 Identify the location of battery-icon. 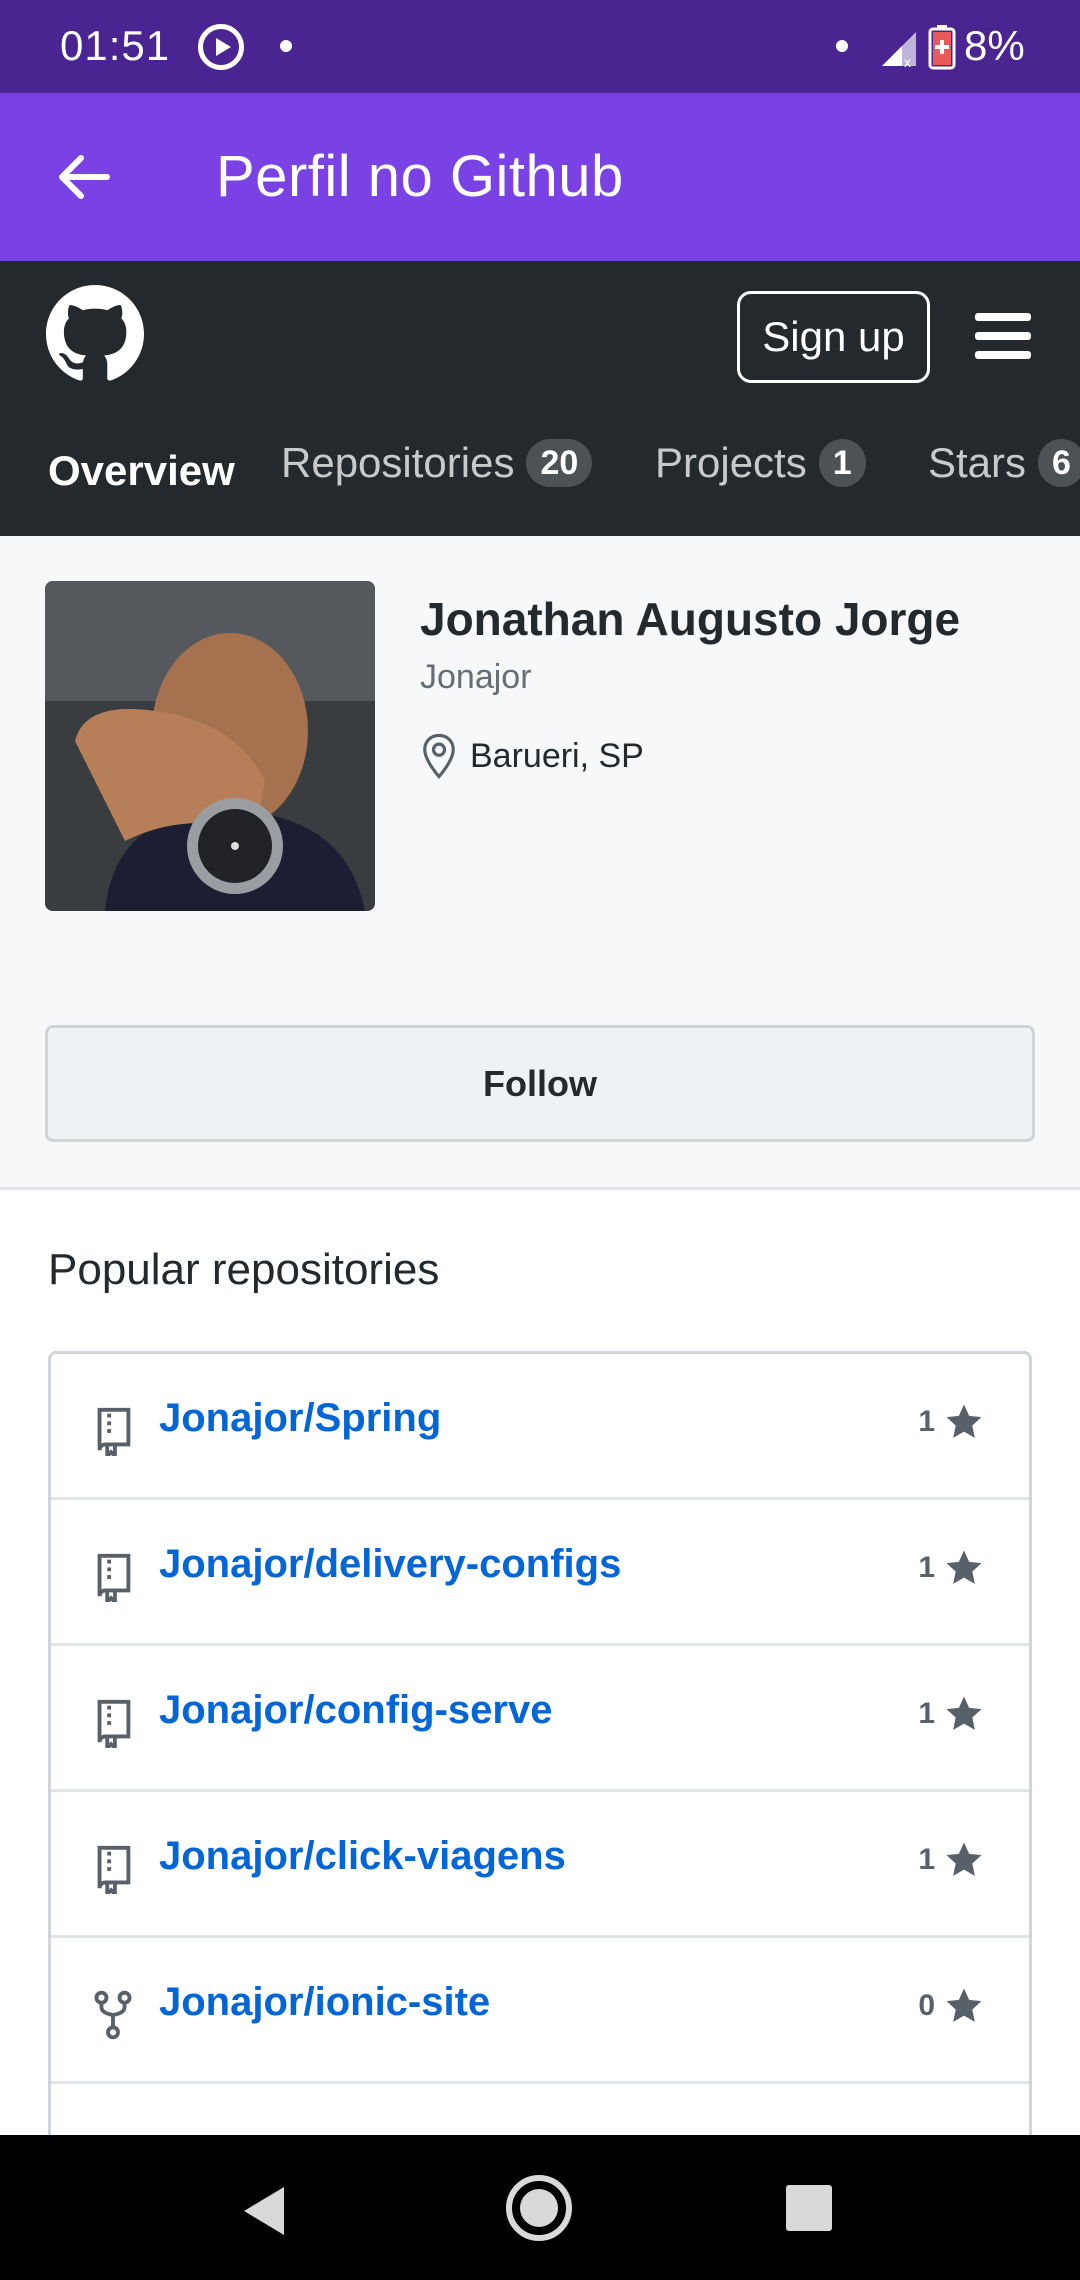
(942, 47).